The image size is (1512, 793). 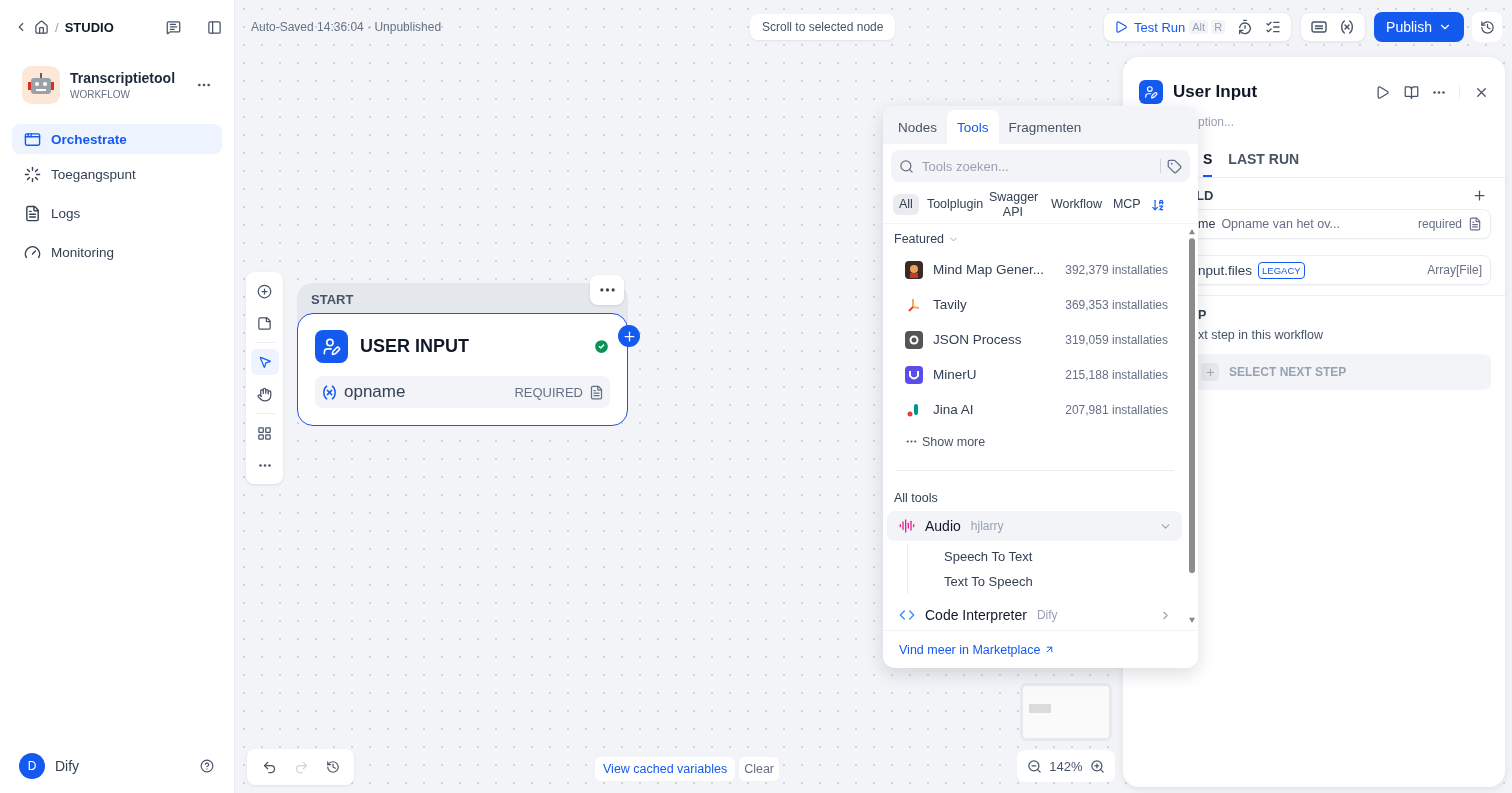 I want to click on timer-icon, so click(x=1245, y=27).